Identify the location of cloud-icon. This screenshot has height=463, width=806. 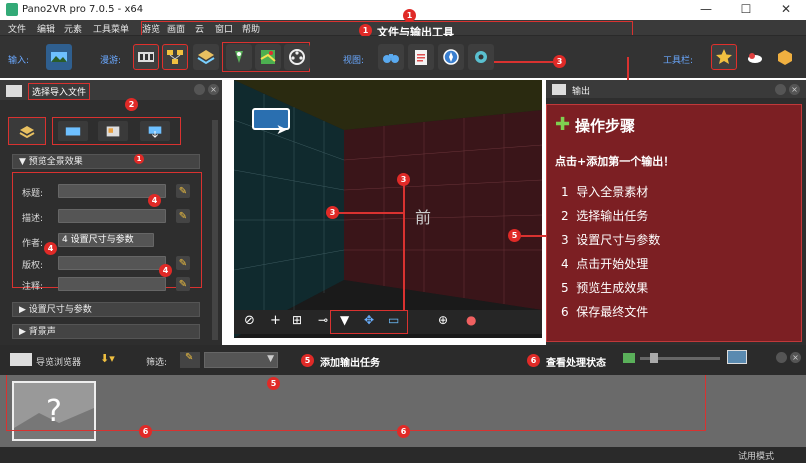
(755, 58).